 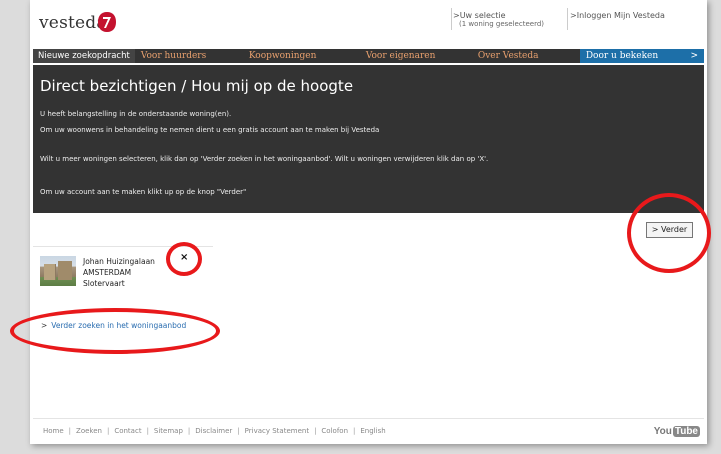 What do you see at coordinates (372, 431) in the screenshot?
I see `footer-link-english: English` at bounding box center [372, 431].